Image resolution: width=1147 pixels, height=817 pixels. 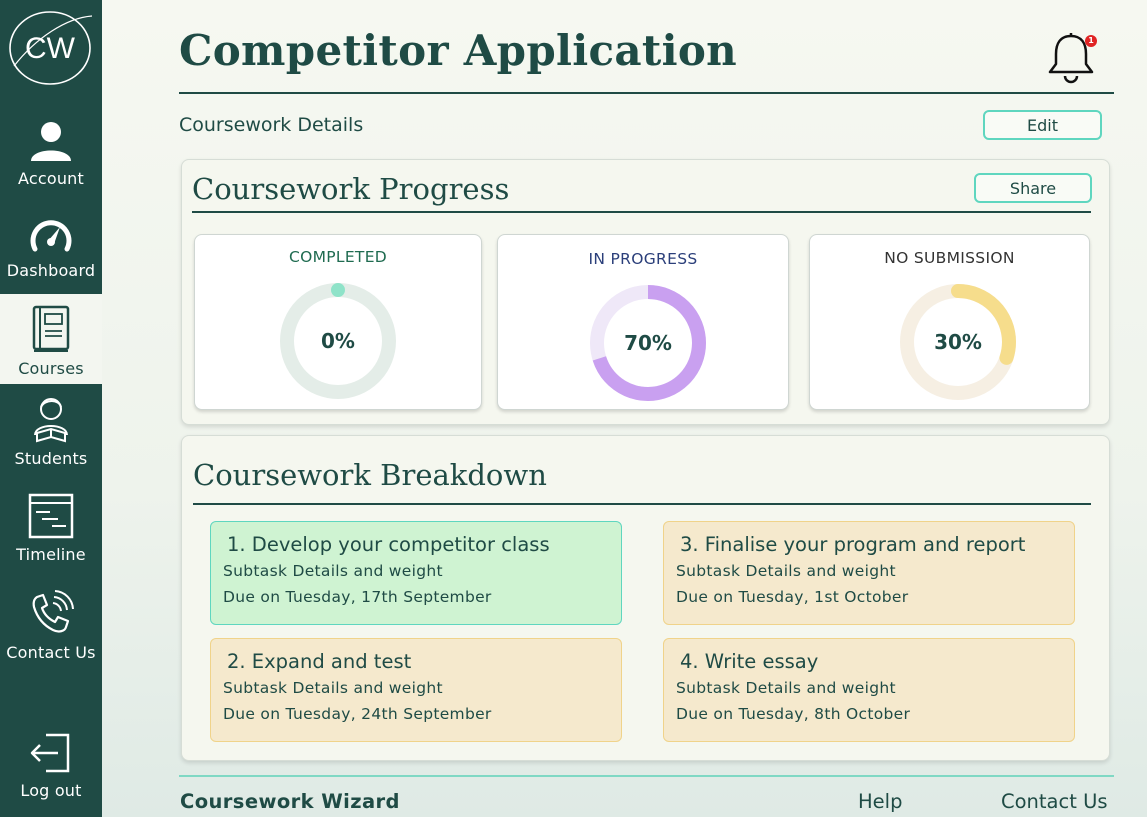 What do you see at coordinates (271, 125) in the screenshot?
I see `coursework-details-heading: Coursework Details` at bounding box center [271, 125].